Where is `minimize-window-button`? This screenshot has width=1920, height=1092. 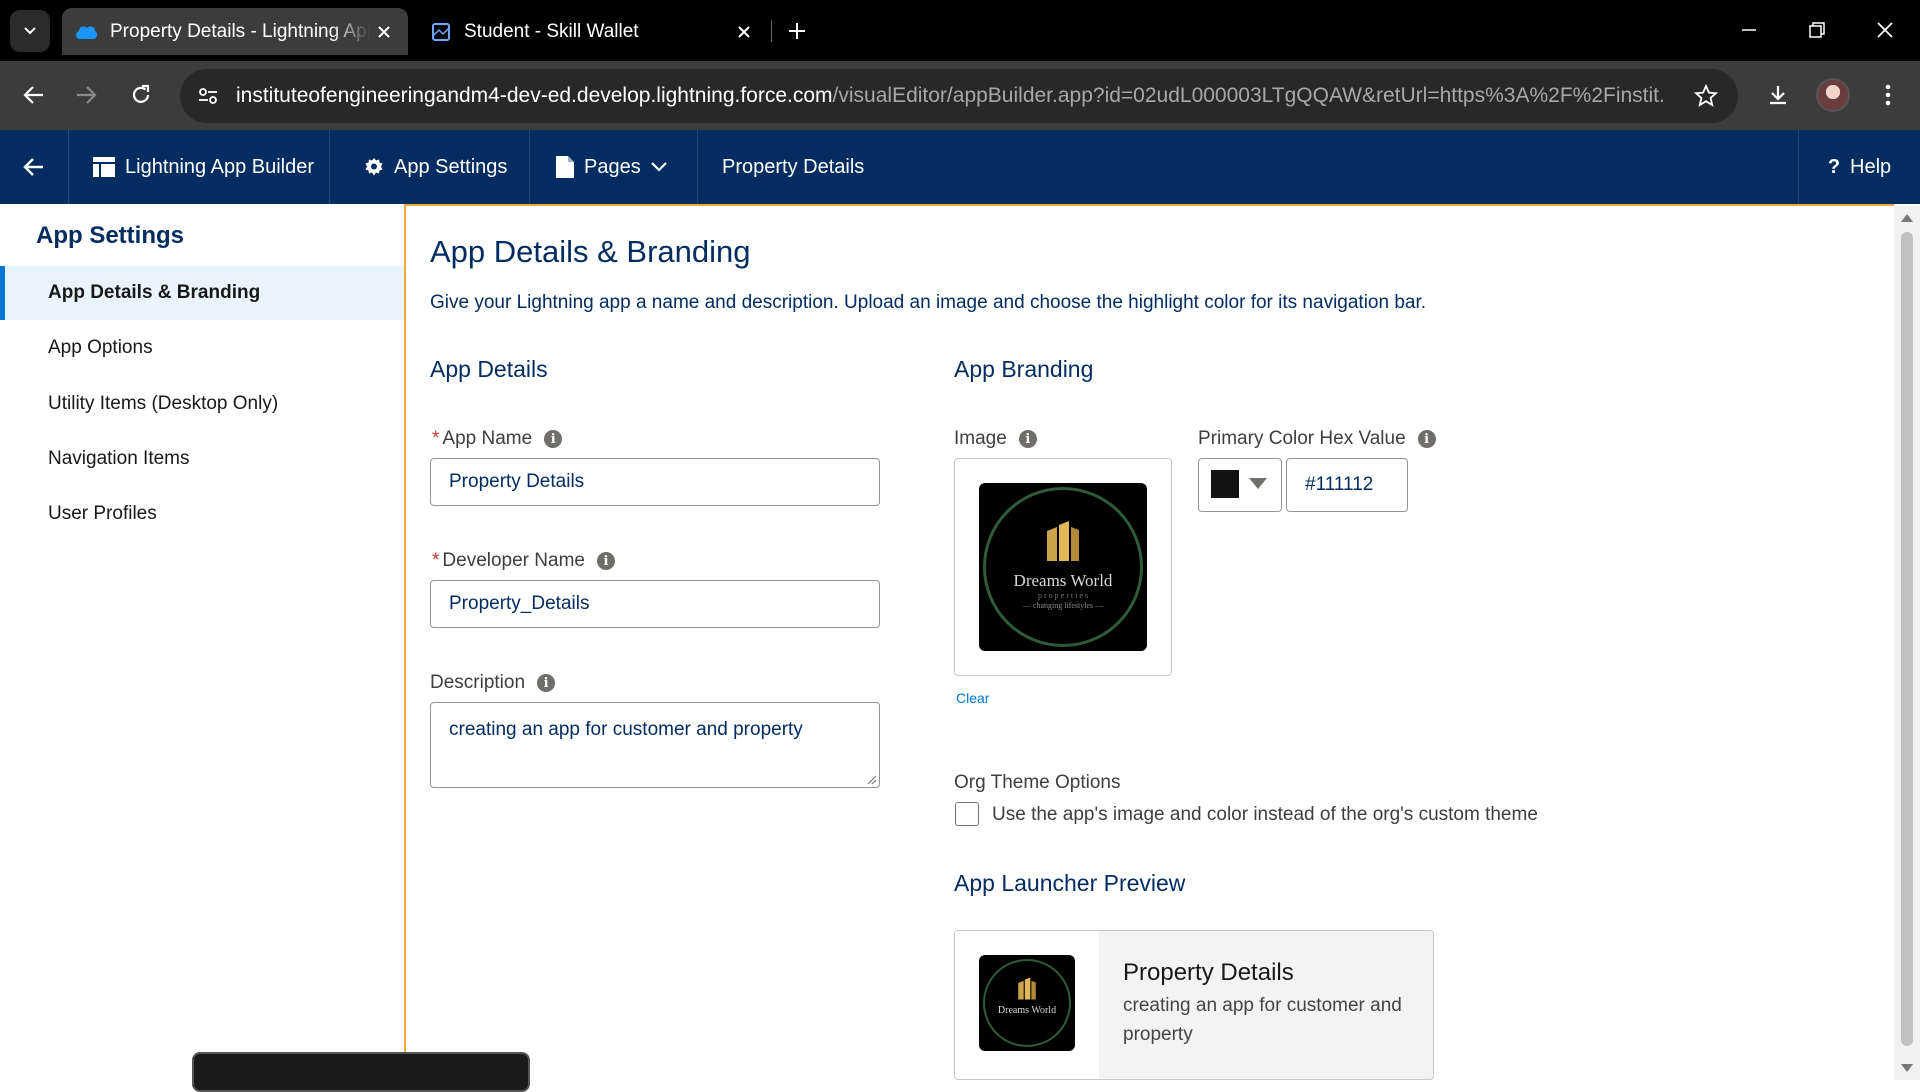 minimize-window-button is located at coordinates (1749, 30).